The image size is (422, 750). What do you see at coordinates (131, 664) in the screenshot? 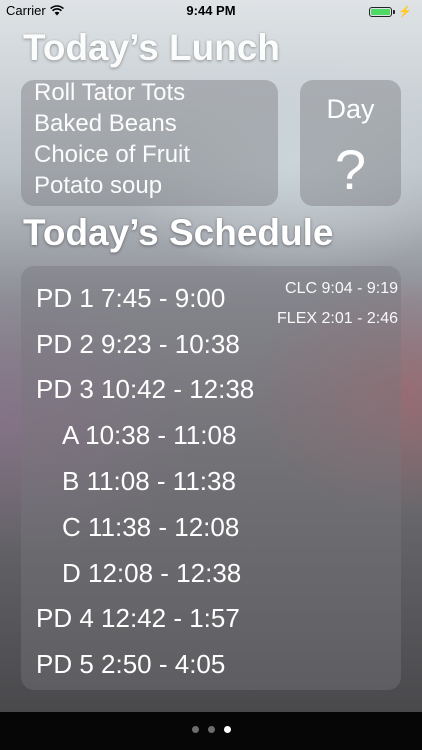
I see `schedule-period-5: PD 5 2:50 - 4:05` at bounding box center [131, 664].